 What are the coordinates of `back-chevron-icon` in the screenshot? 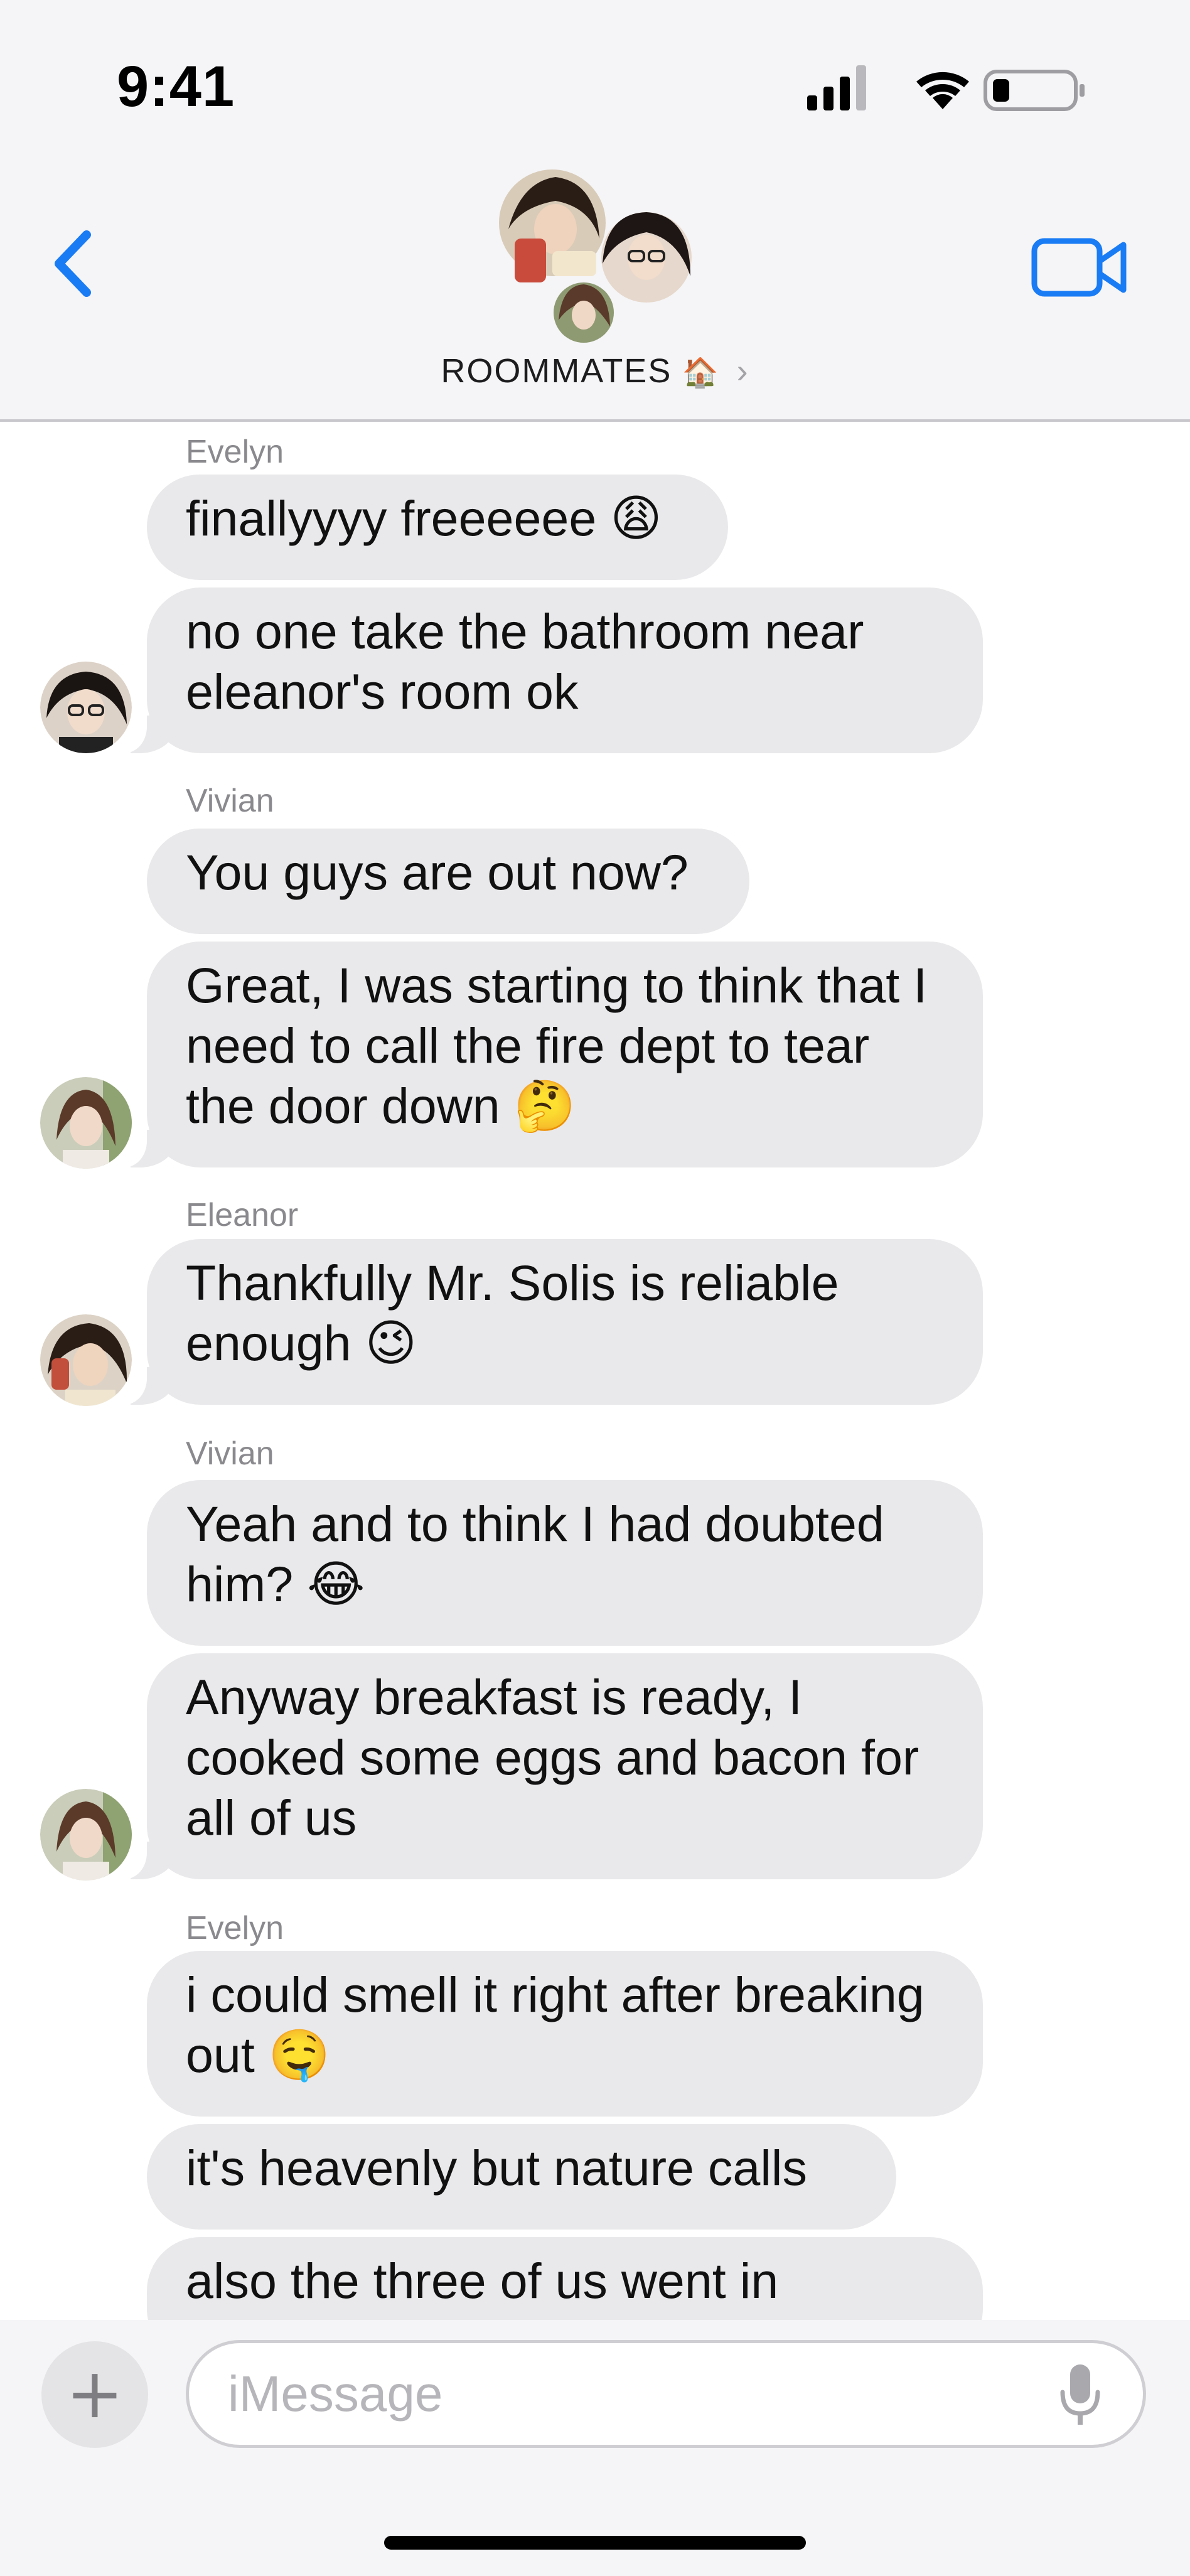 It's located at (75, 263).